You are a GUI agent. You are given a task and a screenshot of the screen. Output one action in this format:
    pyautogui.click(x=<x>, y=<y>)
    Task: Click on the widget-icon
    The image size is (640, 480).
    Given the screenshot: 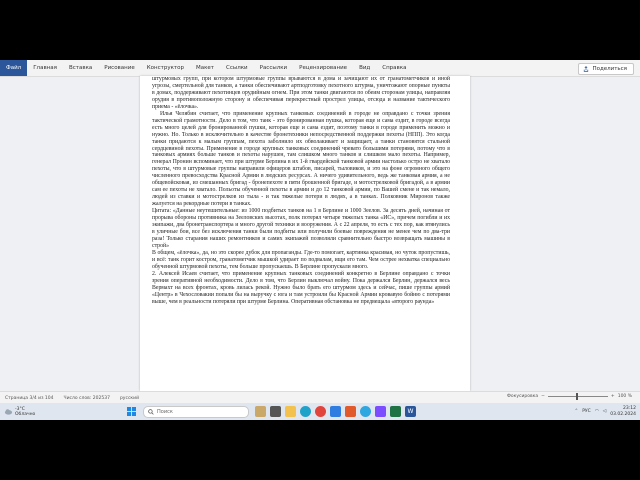 What is the action you would take?
    pyautogui.click(x=260, y=411)
    